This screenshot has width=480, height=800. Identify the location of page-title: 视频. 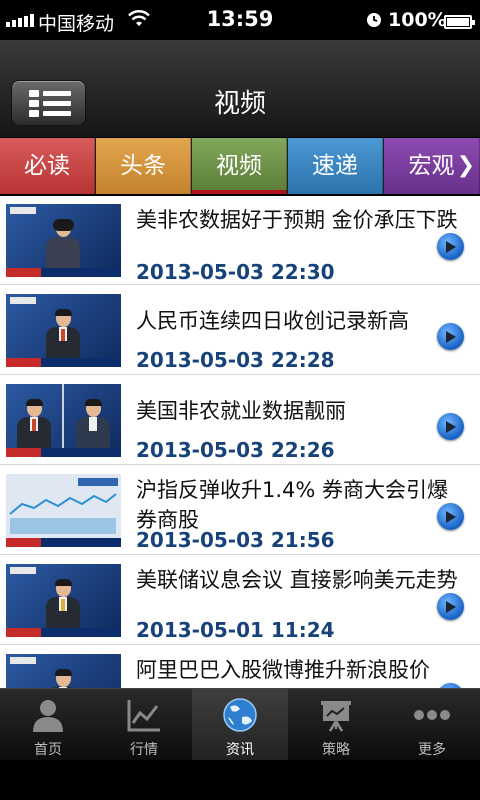
(239, 104).